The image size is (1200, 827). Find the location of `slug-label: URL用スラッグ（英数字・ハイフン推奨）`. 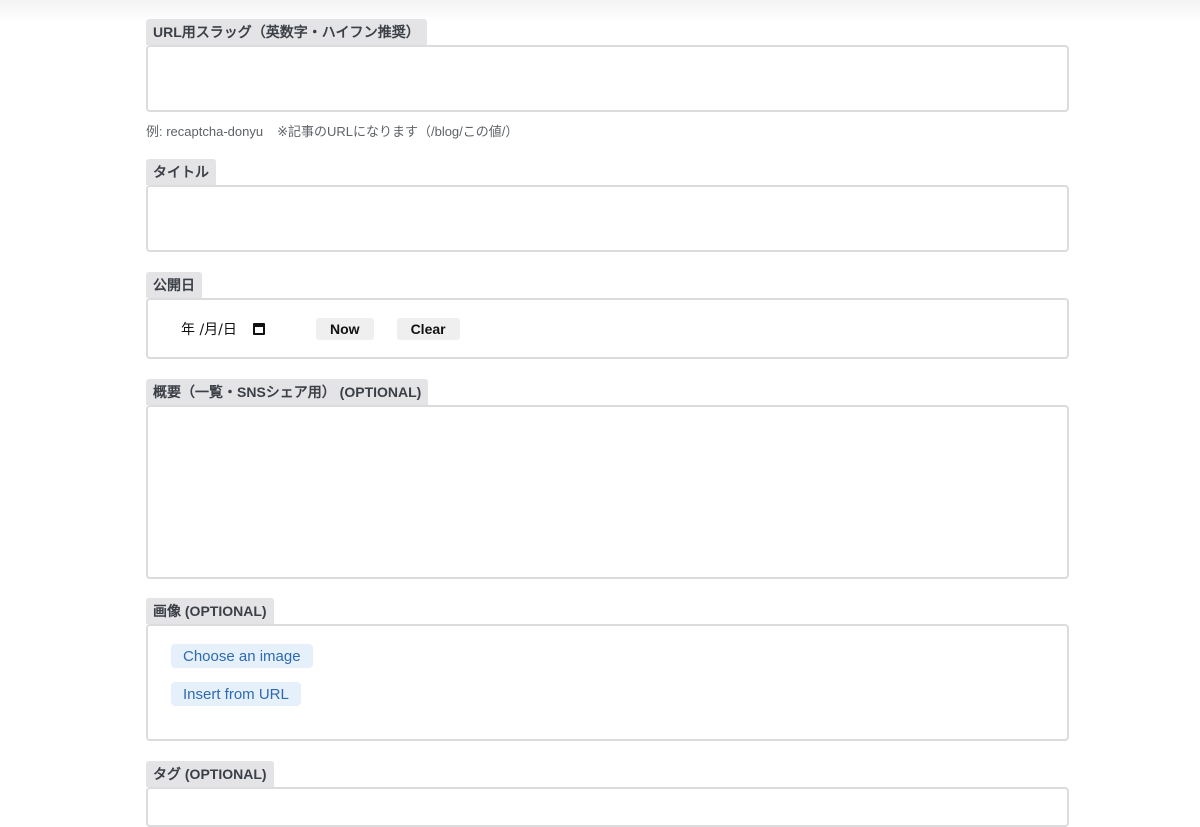

slug-label: URL用スラッグ（英数字・ハイフン推奨） is located at coordinates (286, 32).